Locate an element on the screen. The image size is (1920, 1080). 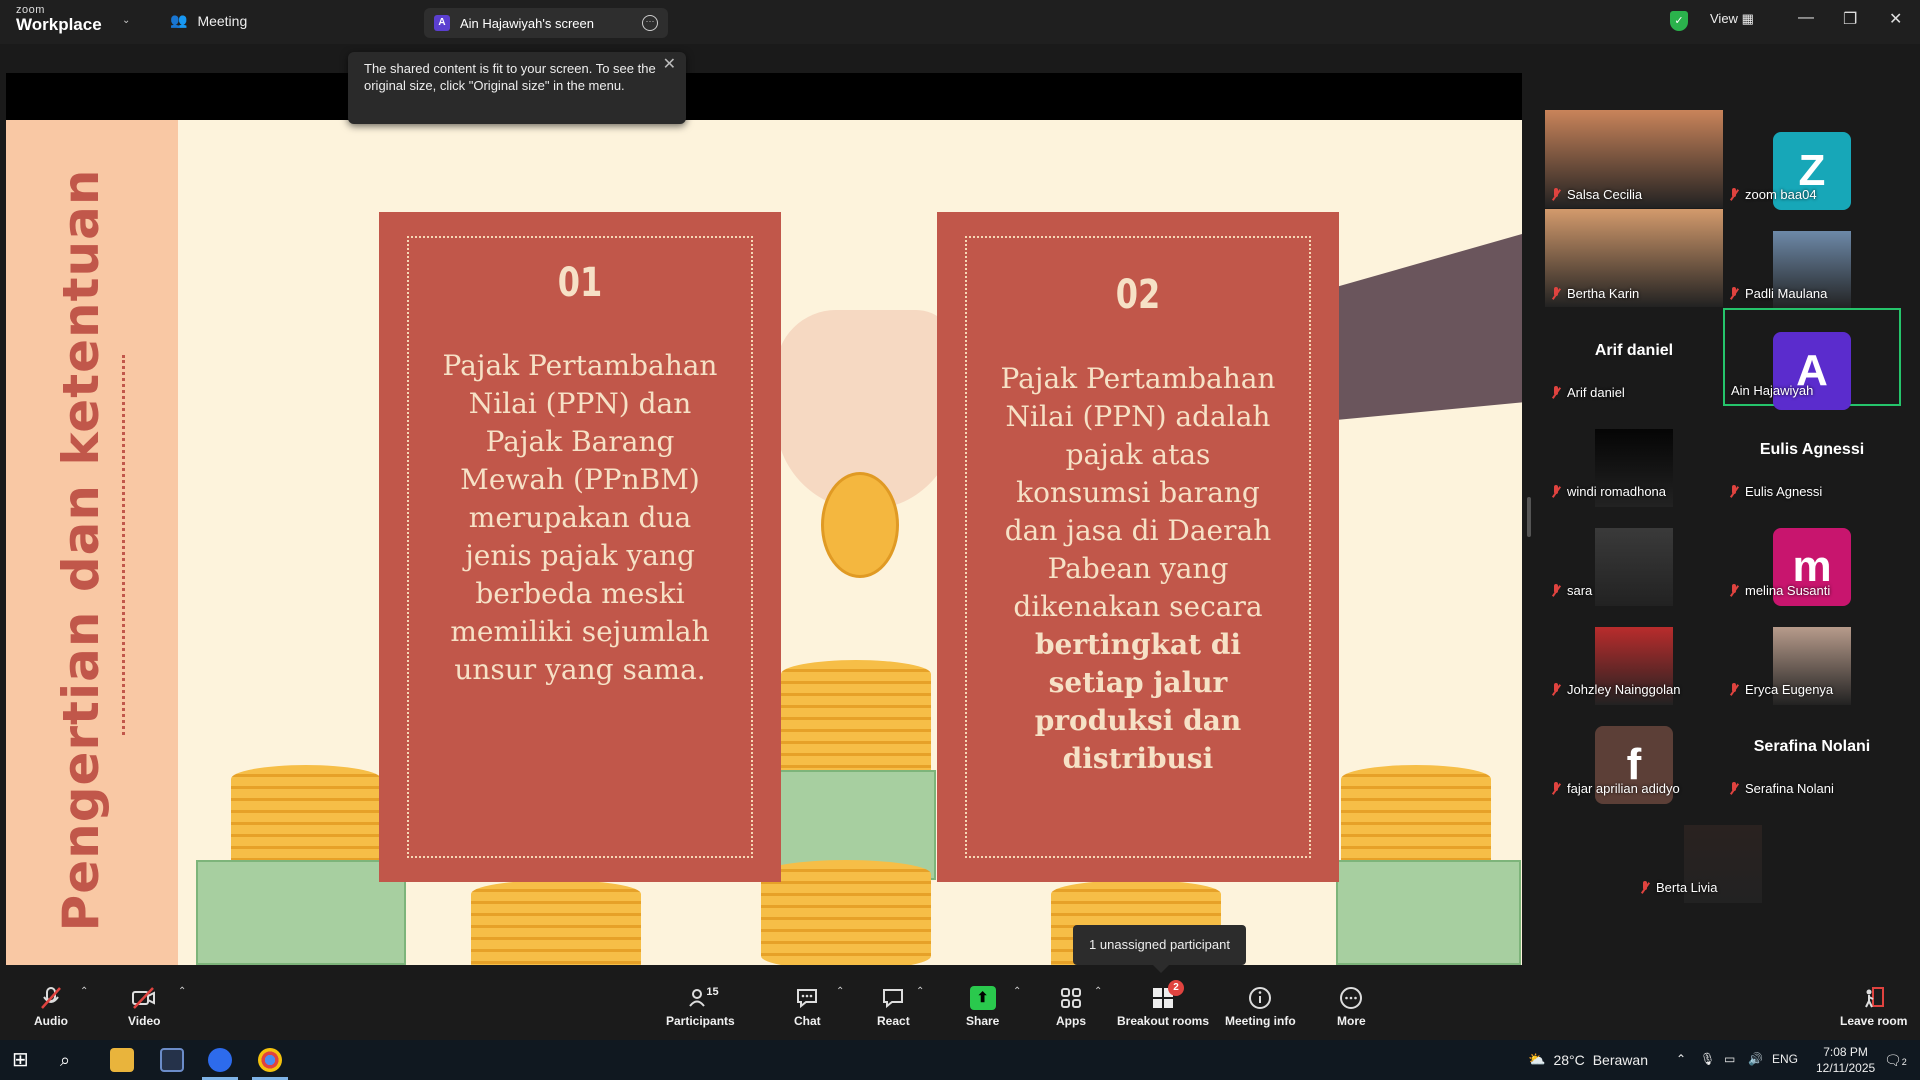
sleeve-illustration is located at coordinates (1429, 325).